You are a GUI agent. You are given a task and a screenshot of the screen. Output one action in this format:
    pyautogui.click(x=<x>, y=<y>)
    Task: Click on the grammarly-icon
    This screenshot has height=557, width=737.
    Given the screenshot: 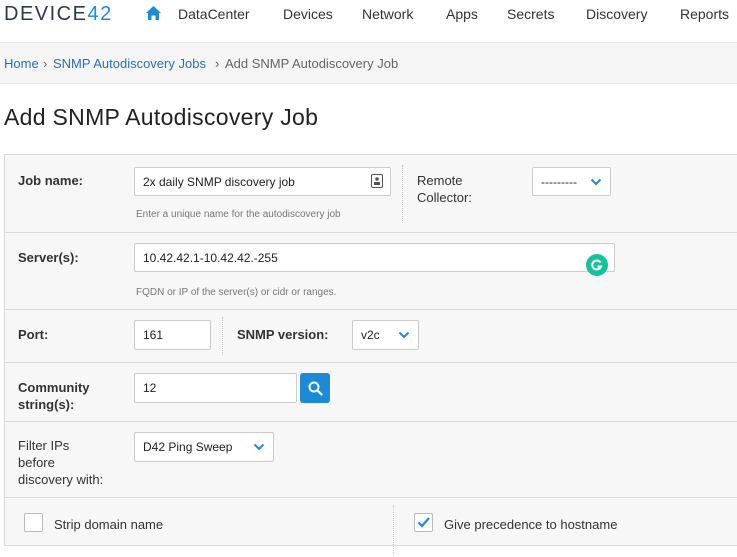 What is the action you would take?
    pyautogui.click(x=597, y=265)
    